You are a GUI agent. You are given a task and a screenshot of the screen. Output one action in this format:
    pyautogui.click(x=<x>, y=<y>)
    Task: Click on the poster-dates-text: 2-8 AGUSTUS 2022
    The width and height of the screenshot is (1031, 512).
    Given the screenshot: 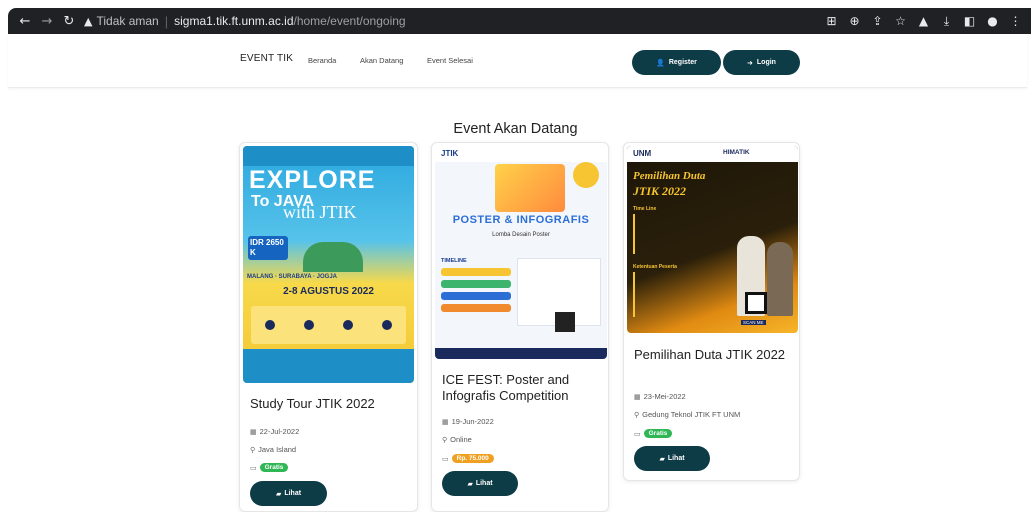 What is the action you would take?
    pyautogui.click(x=328, y=291)
    